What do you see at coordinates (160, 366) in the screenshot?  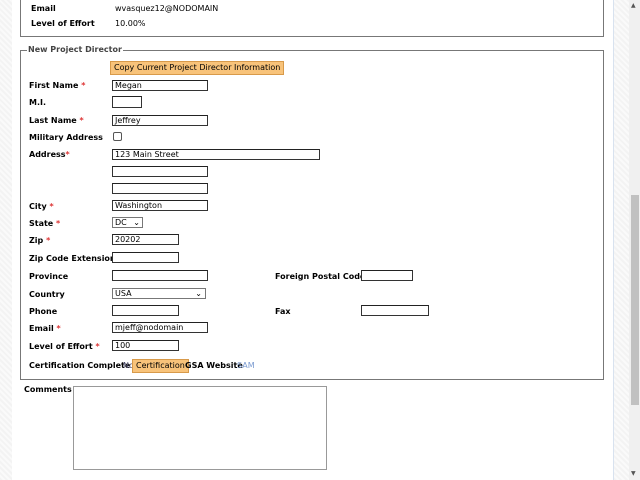 I see `certification-button: Certification` at bounding box center [160, 366].